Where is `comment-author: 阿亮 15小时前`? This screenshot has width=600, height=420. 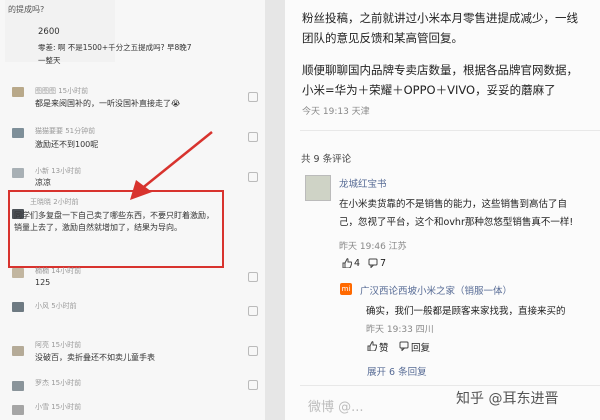 comment-author: 阿亮 15小时前 is located at coordinates (58, 345).